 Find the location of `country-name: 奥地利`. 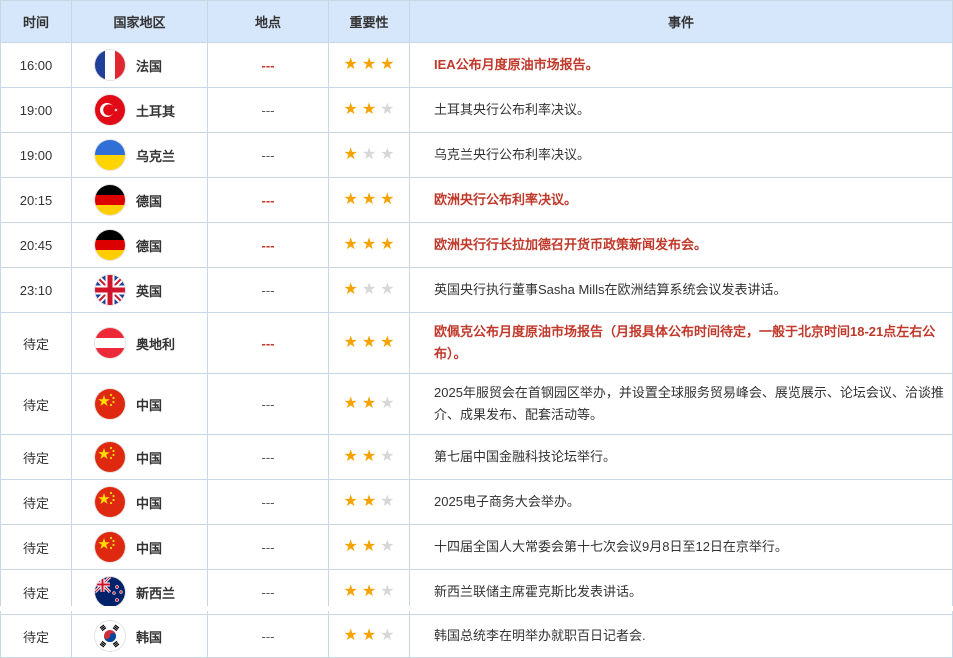

country-name: 奥地利 is located at coordinates (156, 344).